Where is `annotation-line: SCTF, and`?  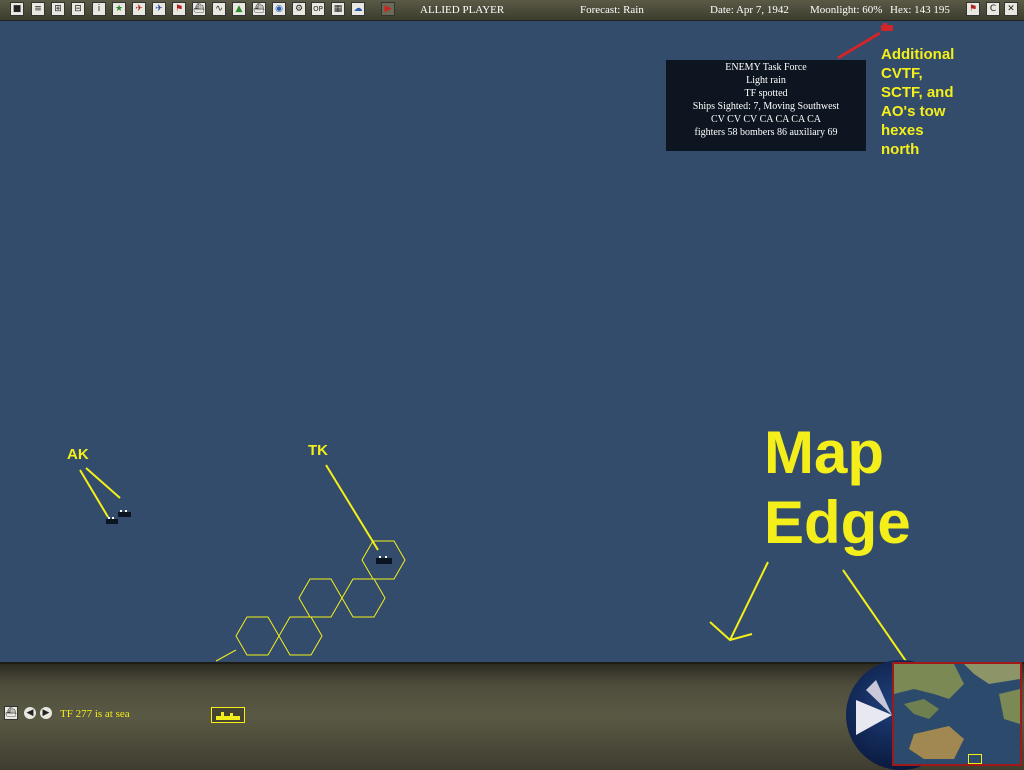
annotation-line: SCTF, and is located at coordinates (917, 92).